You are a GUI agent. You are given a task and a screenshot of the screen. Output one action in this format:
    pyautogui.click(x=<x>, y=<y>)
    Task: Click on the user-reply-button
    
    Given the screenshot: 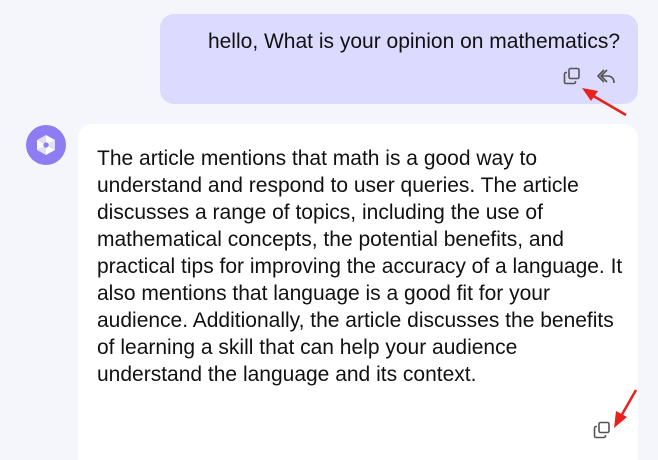 What is the action you would take?
    pyautogui.click(x=606, y=76)
    